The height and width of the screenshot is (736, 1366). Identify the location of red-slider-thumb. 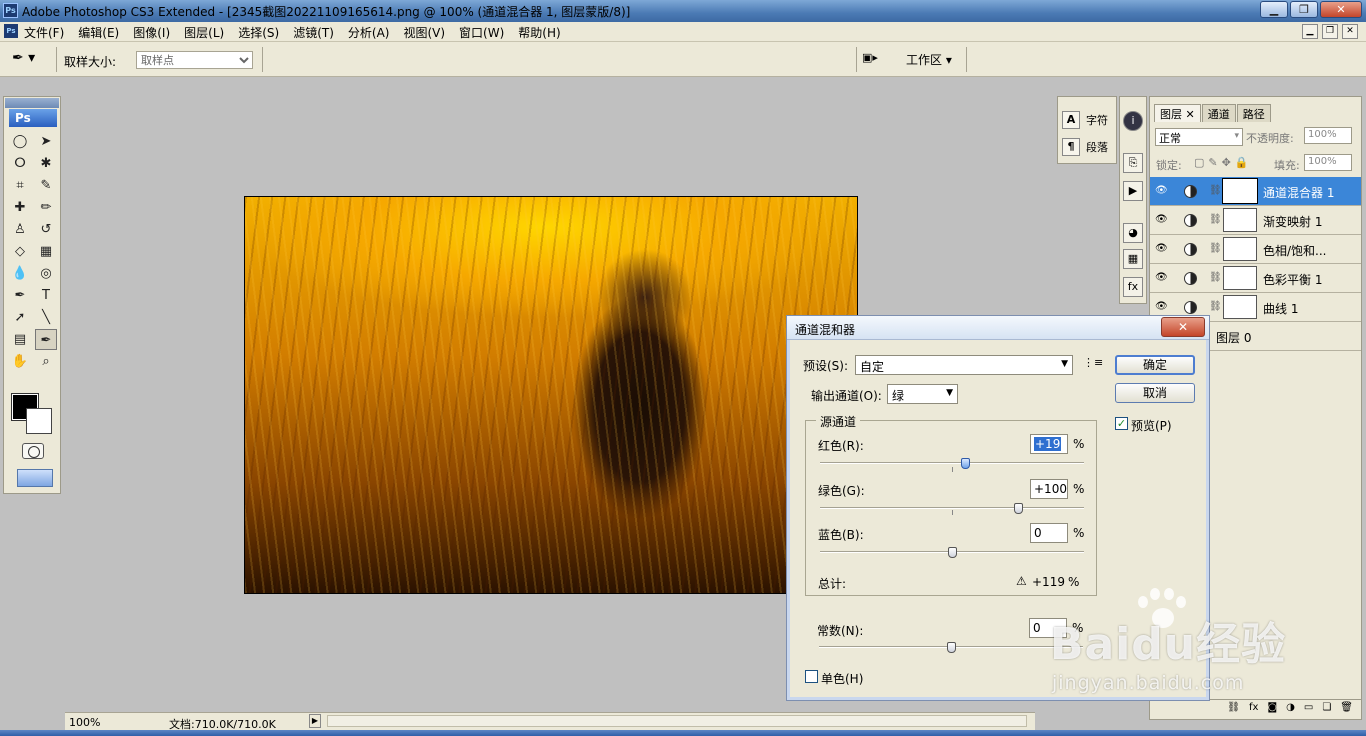
(965, 463).